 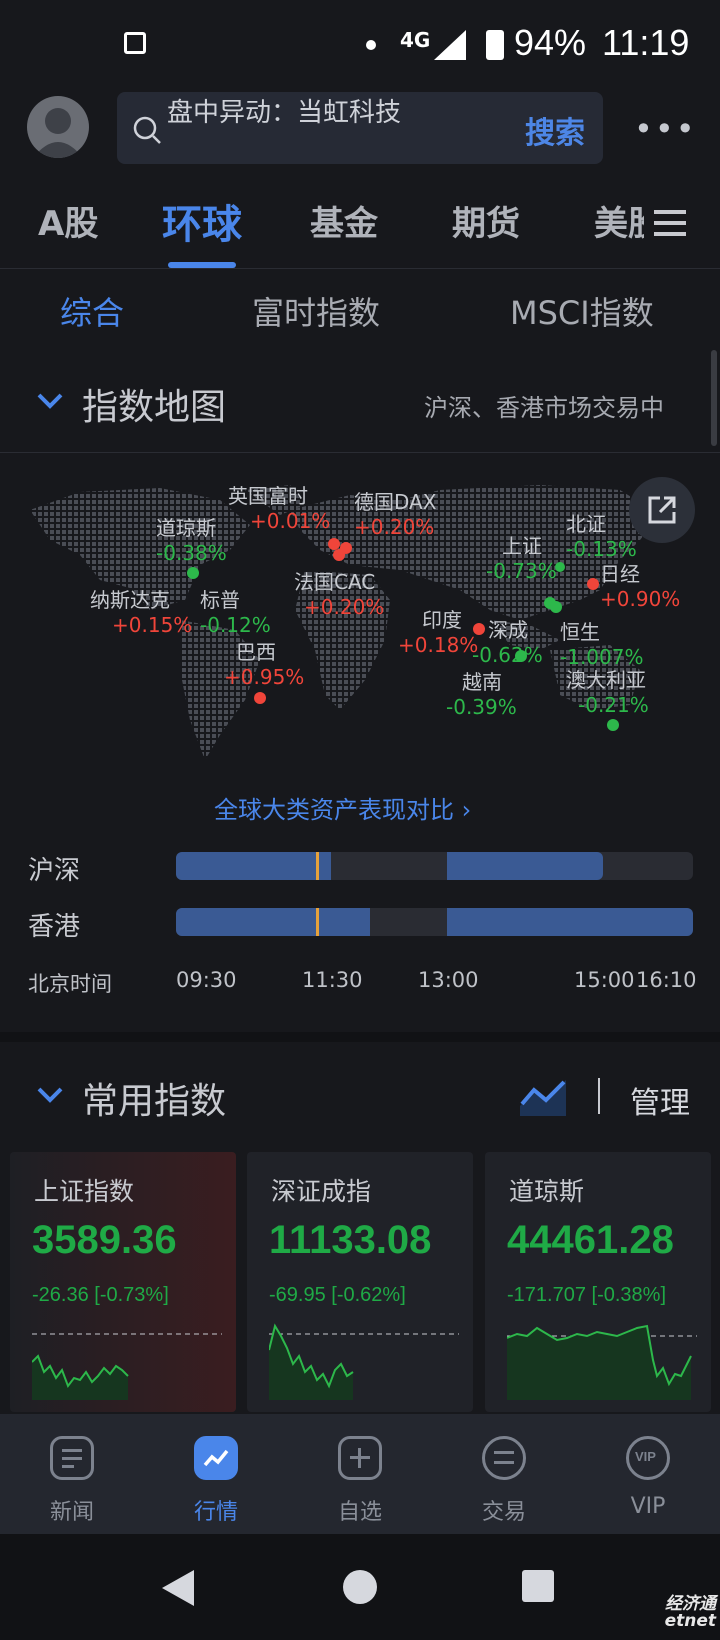 What do you see at coordinates (620, 574) in the screenshot?
I see `map-label-name: 日经` at bounding box center [620, 574].